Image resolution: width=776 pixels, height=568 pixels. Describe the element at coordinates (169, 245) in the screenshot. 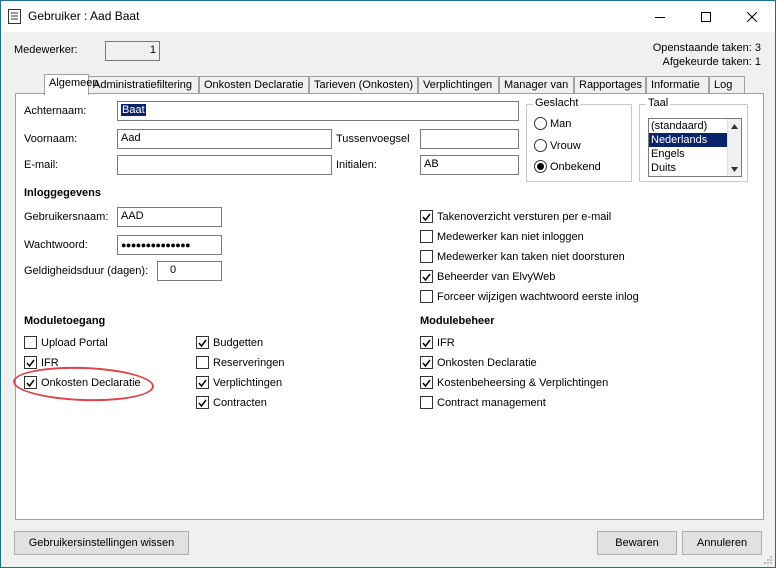

I see `password-input: ●●●●●●●●●●●●●●` at that location.